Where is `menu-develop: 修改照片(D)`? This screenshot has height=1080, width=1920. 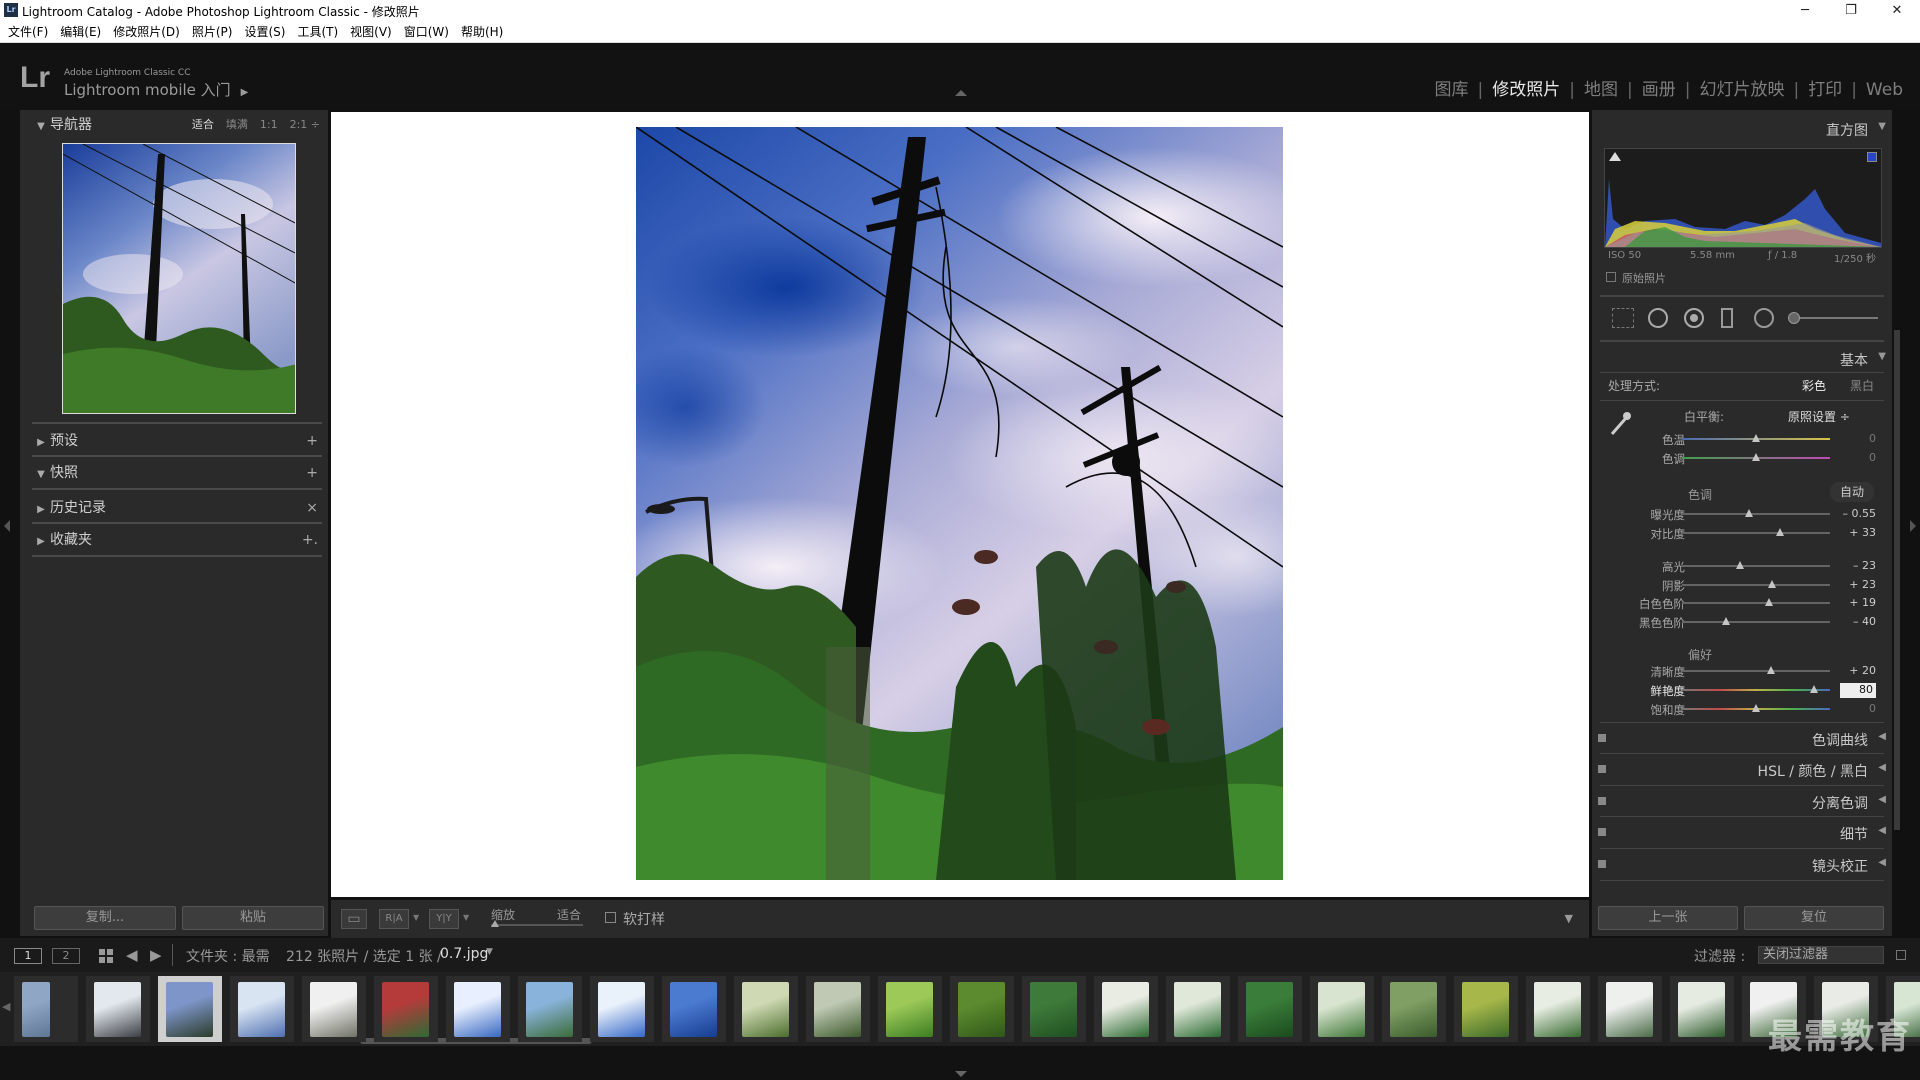 menu-develop: 修改照片(D) is located at coordinates (146, 32).